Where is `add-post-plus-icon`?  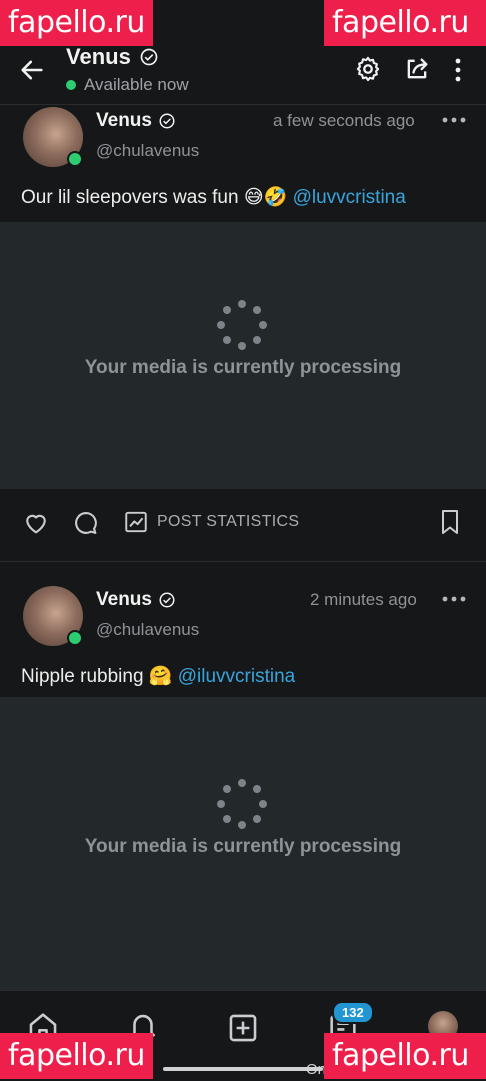 add-post-plus-icon is located at coordinates (243, 1028).